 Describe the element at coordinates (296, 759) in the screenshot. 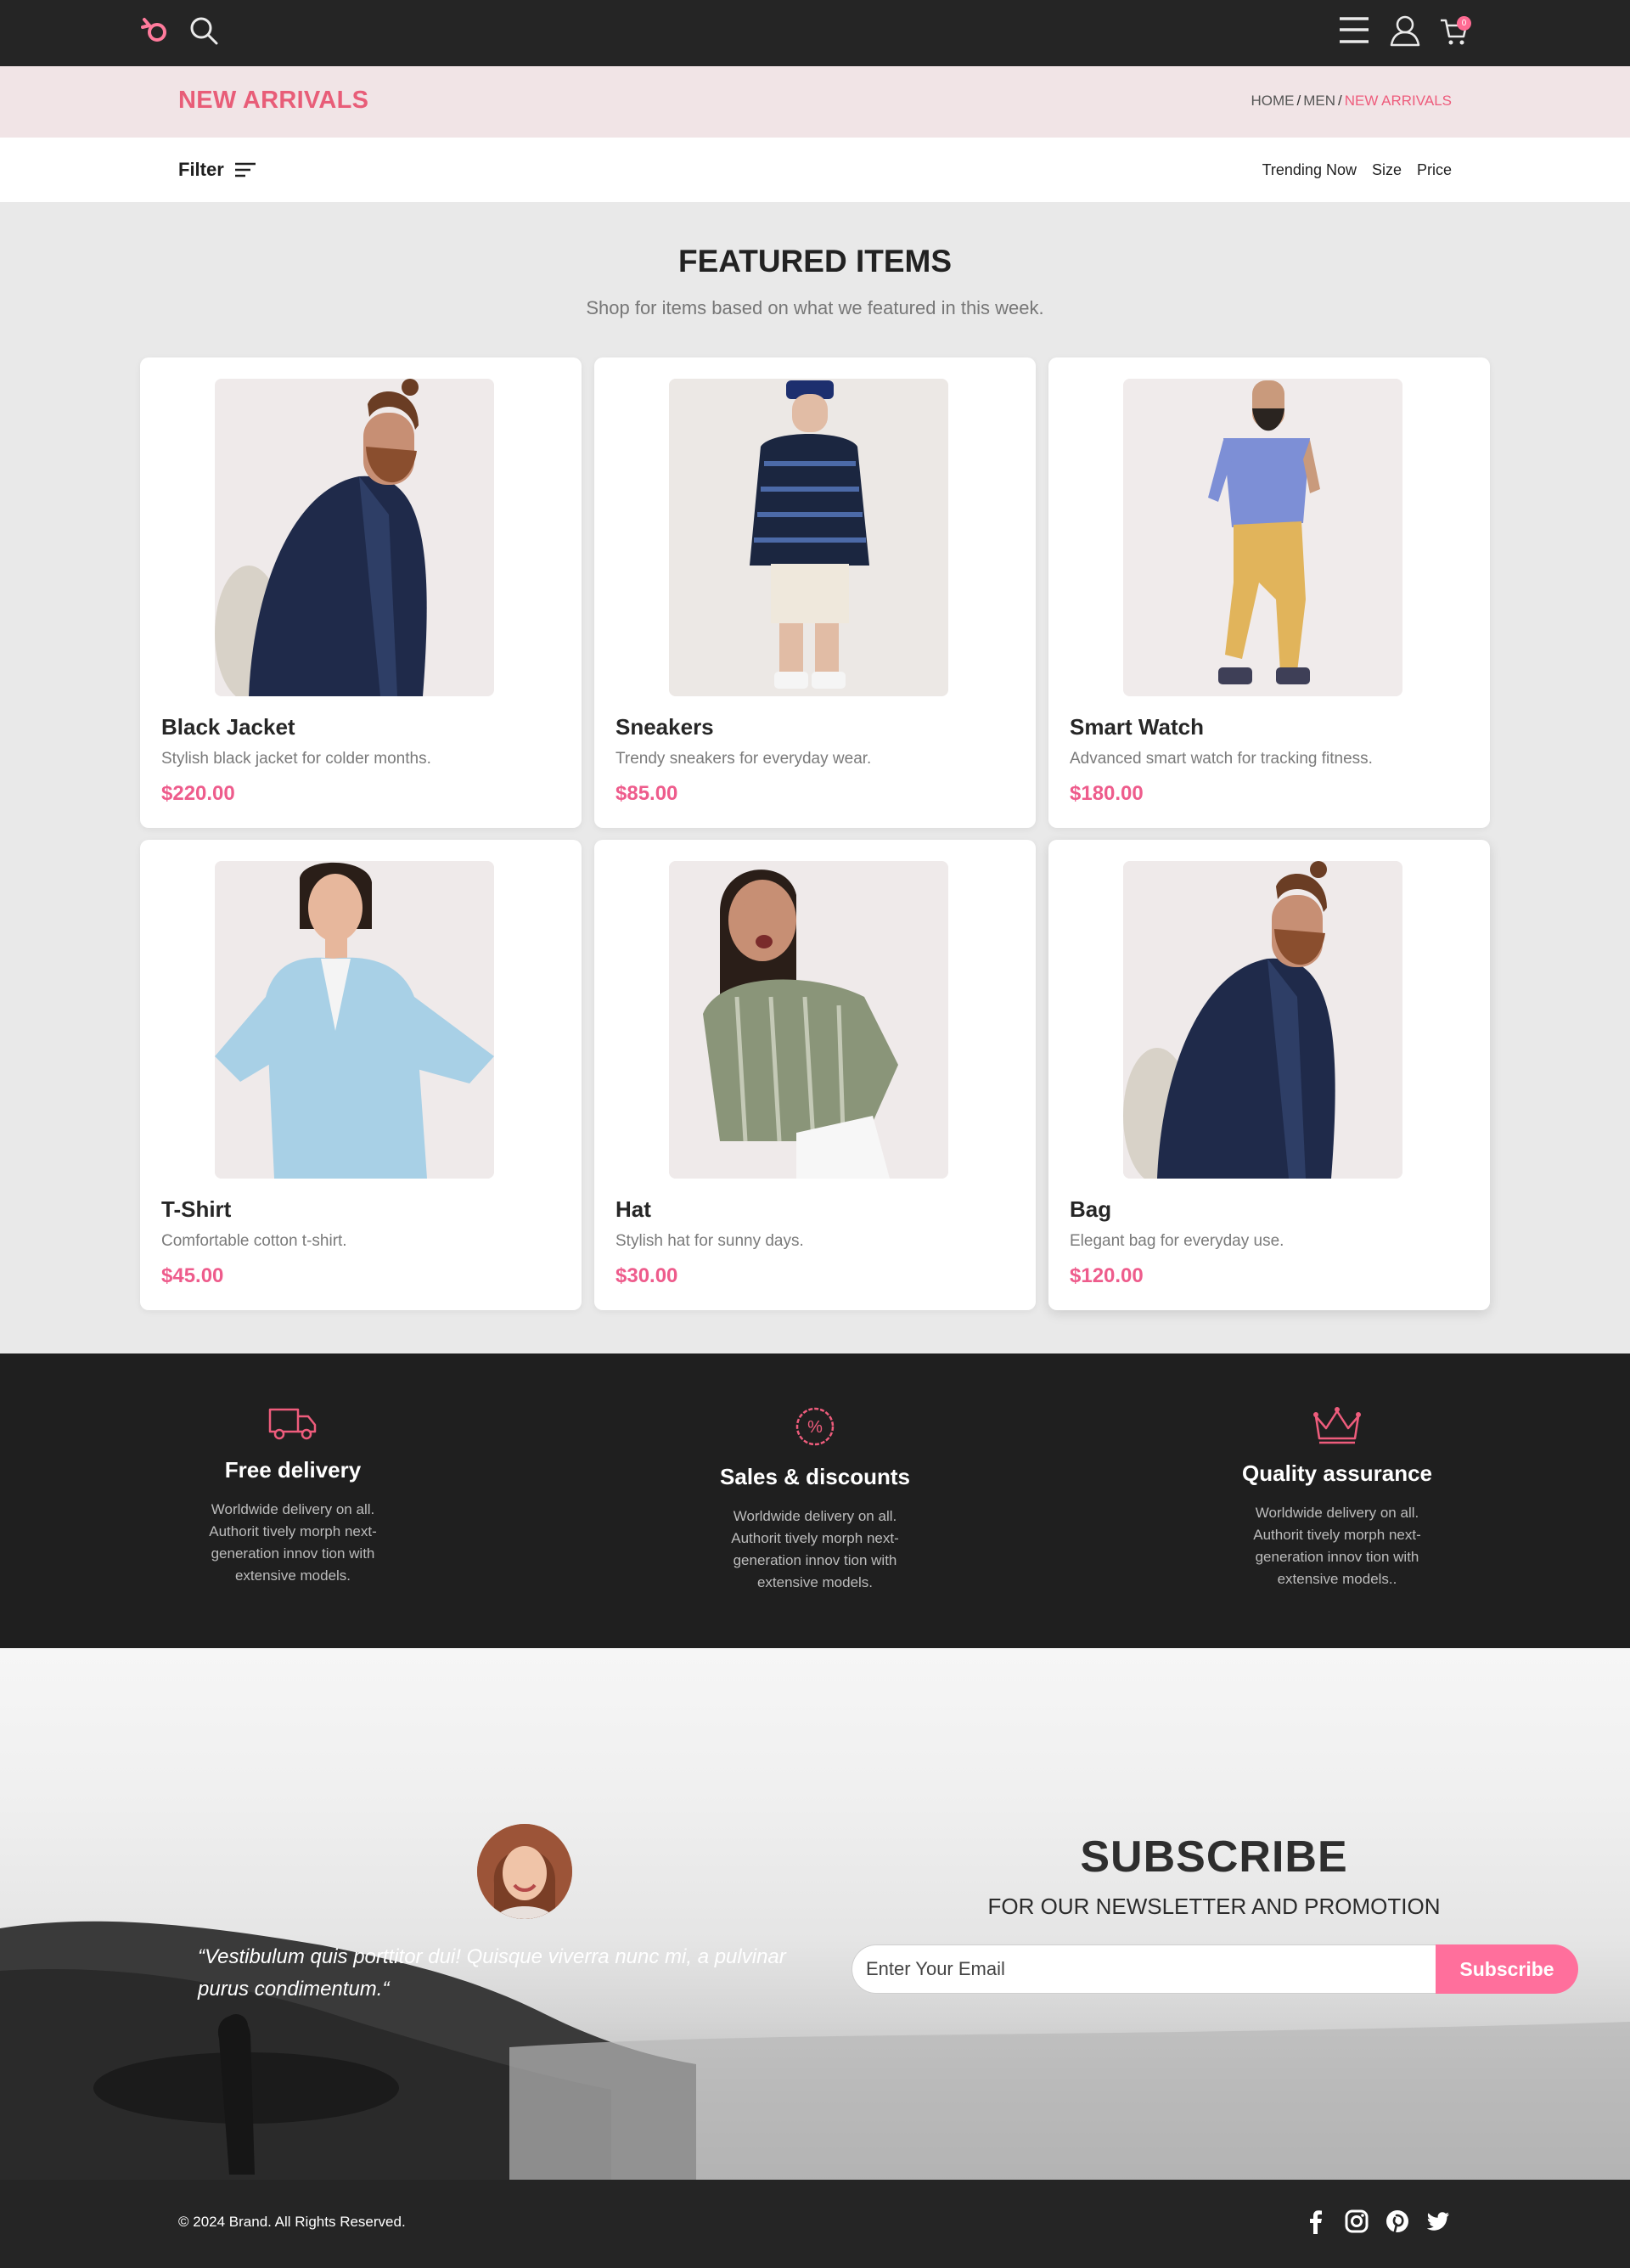

I see `product-description: Stylish black jacket for colder months.` at that location.